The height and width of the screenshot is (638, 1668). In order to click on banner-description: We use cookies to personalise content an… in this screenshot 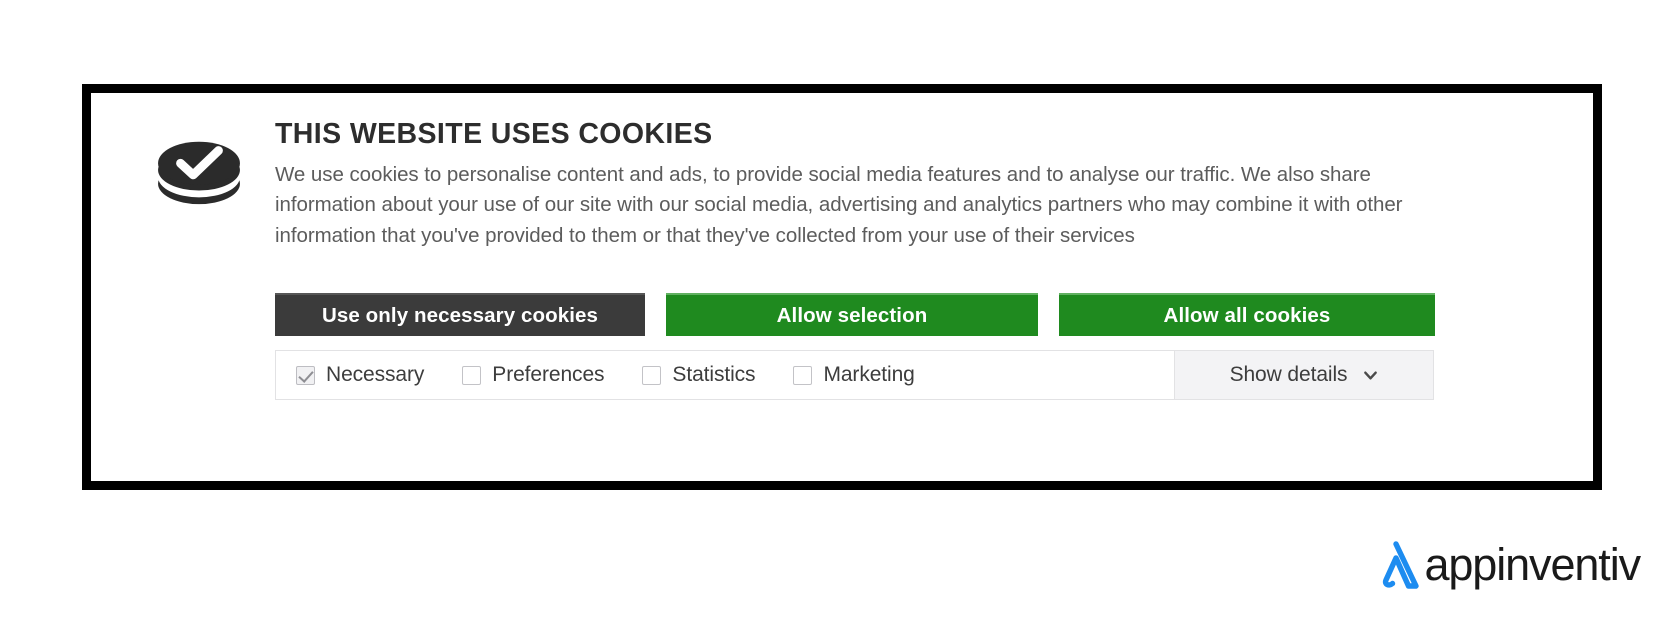, I will do `click(839, 204)`.